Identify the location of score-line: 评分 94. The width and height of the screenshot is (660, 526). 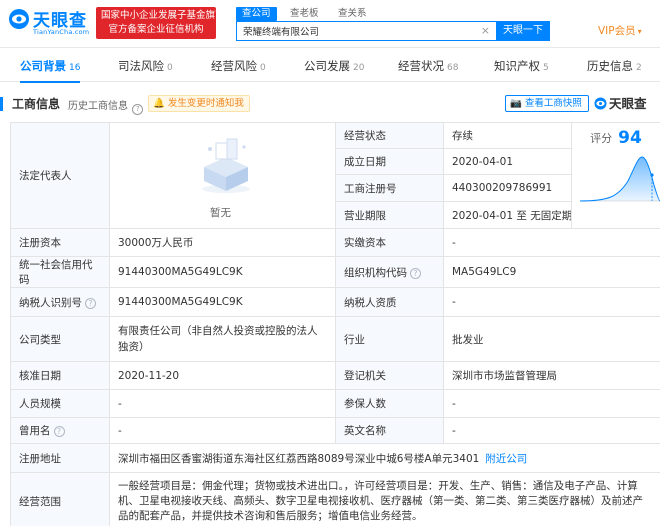
(616, 138).